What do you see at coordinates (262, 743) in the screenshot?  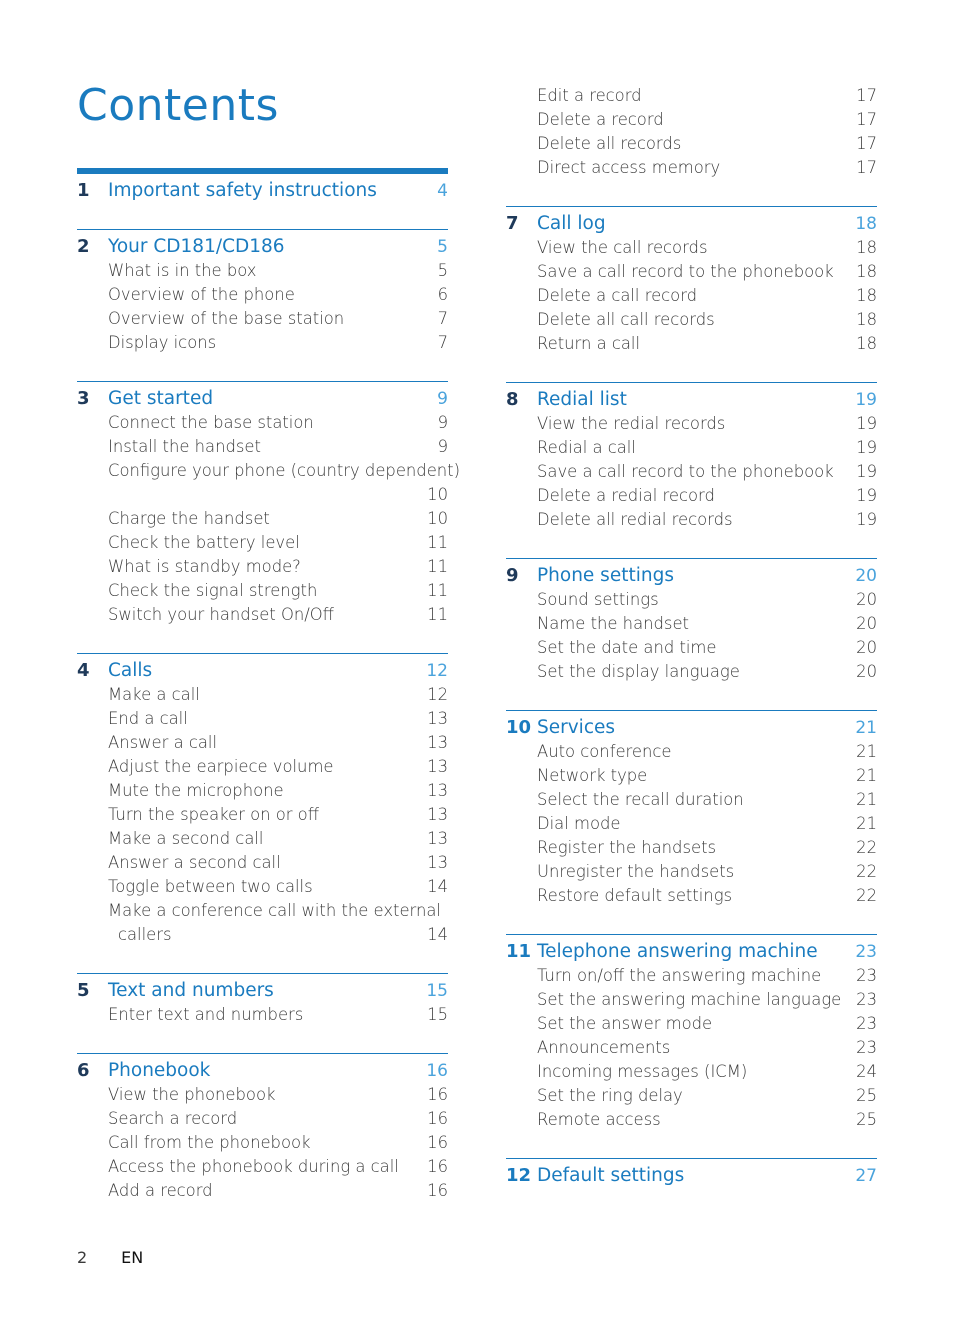 I see `toc-entry: Answer a call 13` at bounding box center [262, 743].